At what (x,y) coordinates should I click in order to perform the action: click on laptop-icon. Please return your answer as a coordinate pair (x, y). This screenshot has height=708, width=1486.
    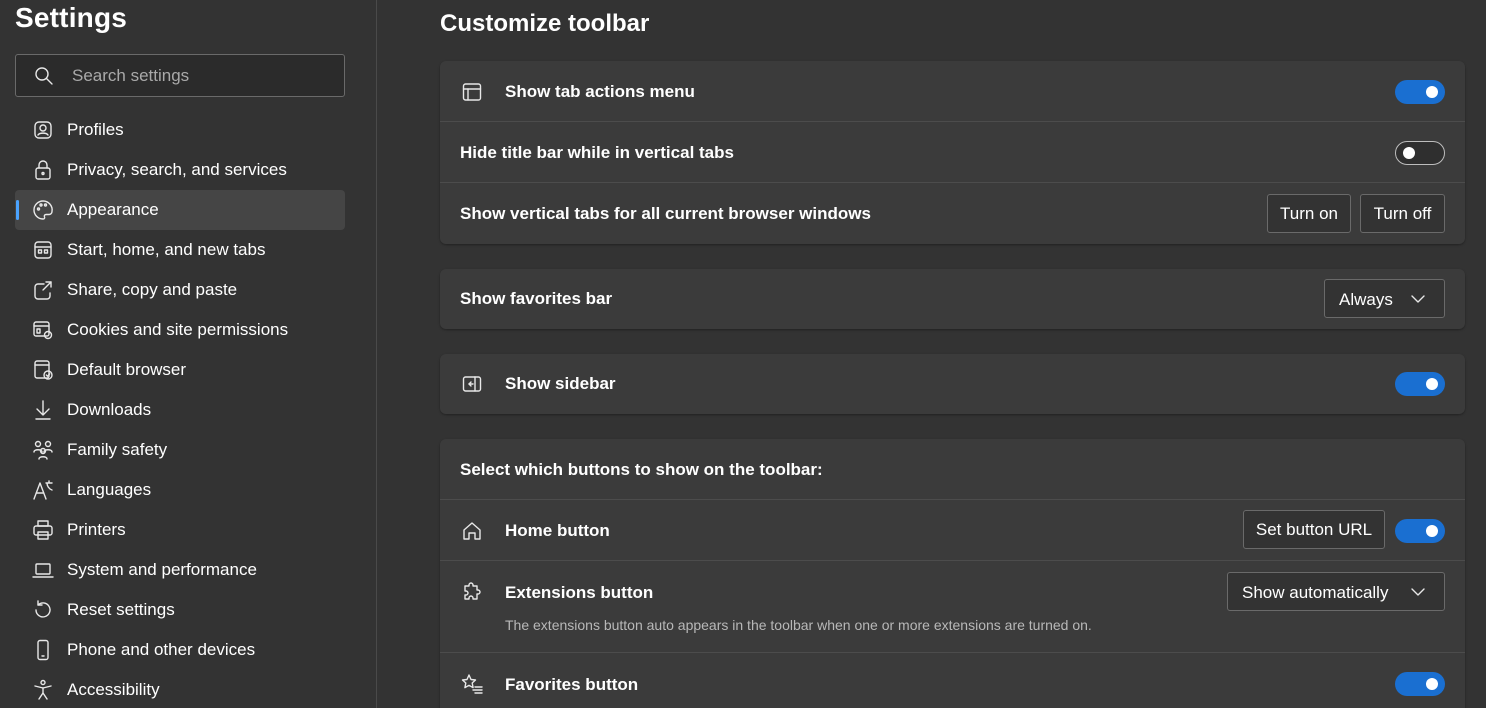
    Looking at the image, I should click on (43, 570).